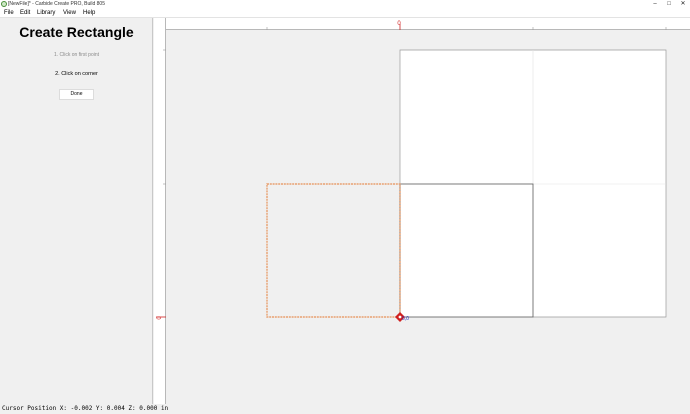 This screenshot has height=414, width=690. What do you see at coordinates (599, 250) in the screenshot?
I see `stock-lower-right` at bounding box center [599, 250].